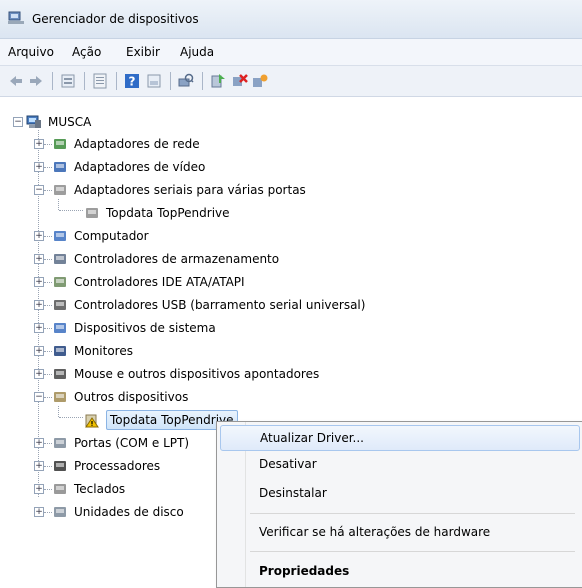 The image size is (582, 588). What do you see at coordinates (60, 305) in the screenshot?
I see `usb-controller-icon` at bounding box center [60, 305].